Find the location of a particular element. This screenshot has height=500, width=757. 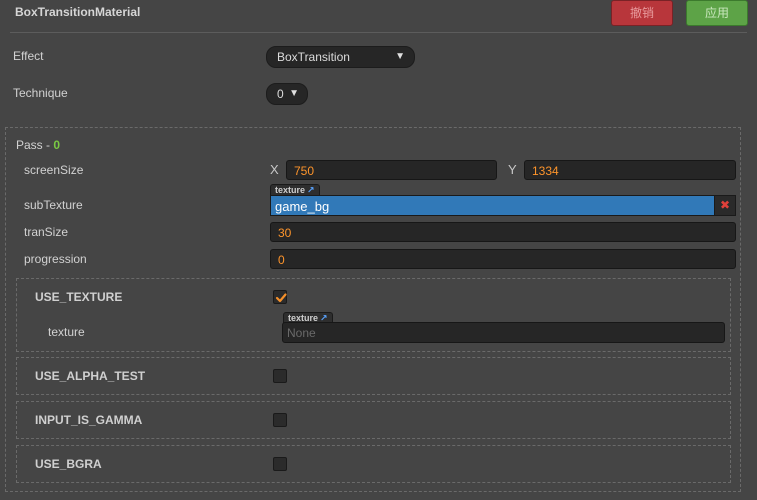

define-use-alpha-test-label: USE_ALPHA_TEST is located at coordinates (90, 376).